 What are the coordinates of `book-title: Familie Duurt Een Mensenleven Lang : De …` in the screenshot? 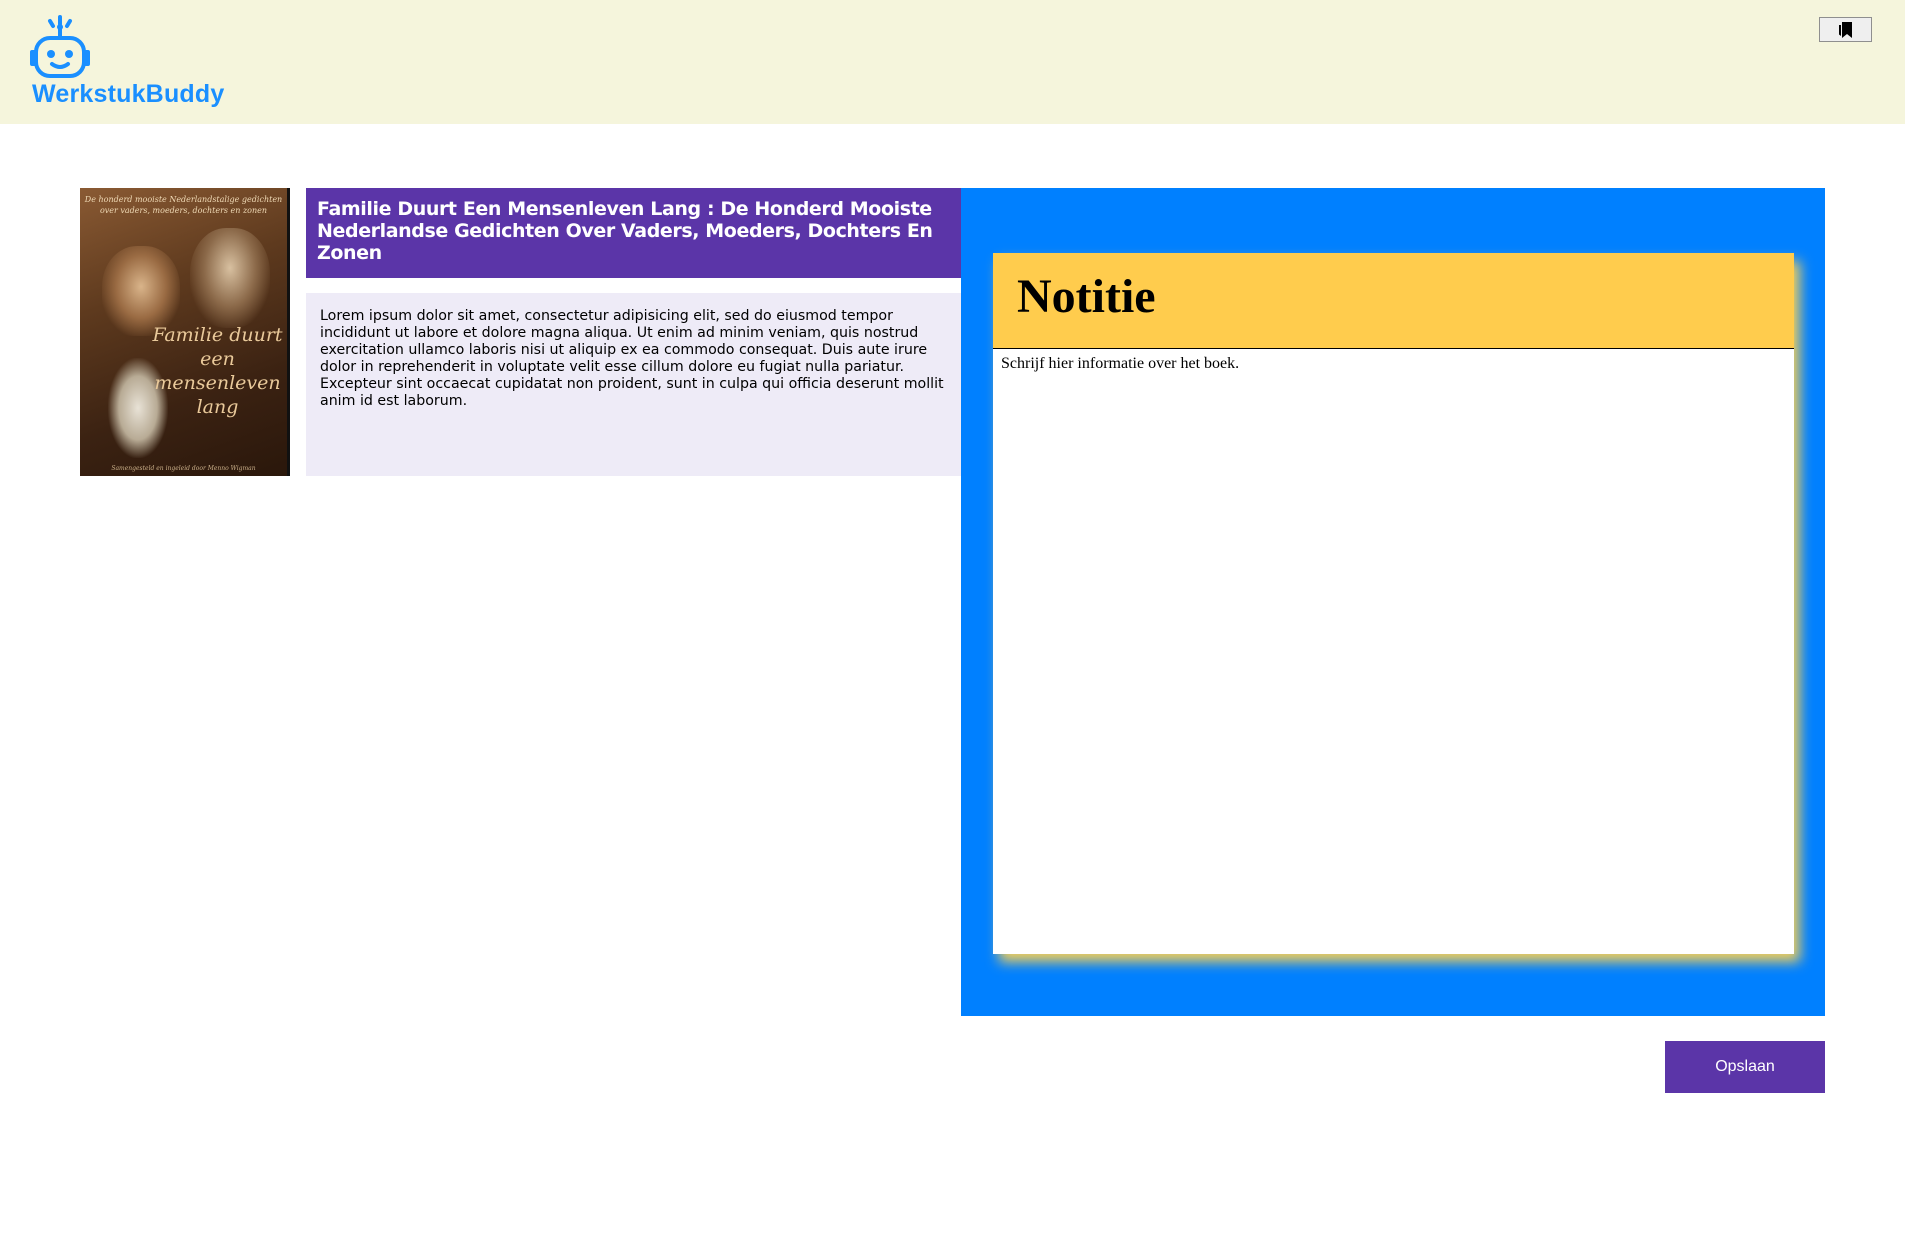 It's located at (633, 233).